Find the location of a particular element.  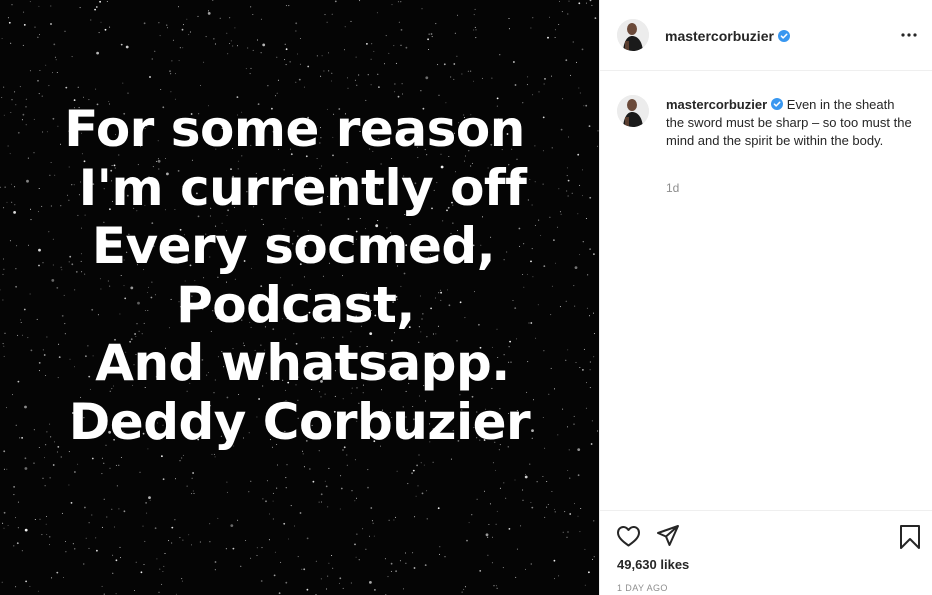

avatar is located at coordinates (633, 35).